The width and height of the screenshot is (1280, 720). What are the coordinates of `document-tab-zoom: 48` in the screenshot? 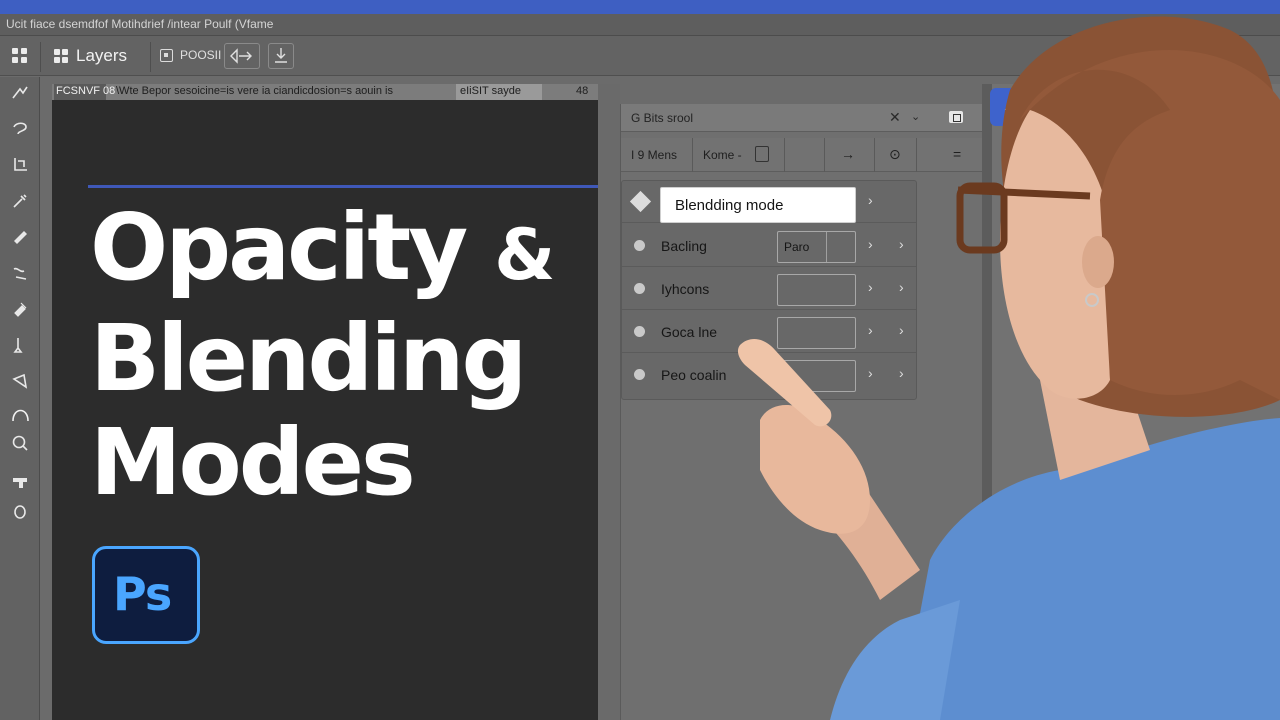 It's located at (582, 91).